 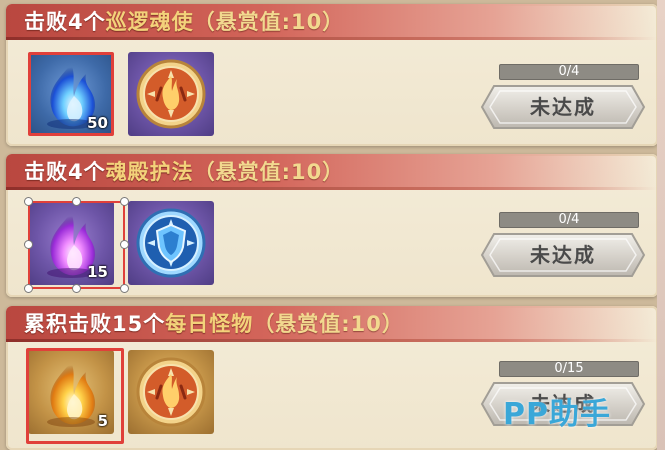 What do you see at coordinates (184, 22) in the screenshot?
I see `task-title: 击败4个巡逻魂使（悬赏值:10）` at bounding box center [184, 22].